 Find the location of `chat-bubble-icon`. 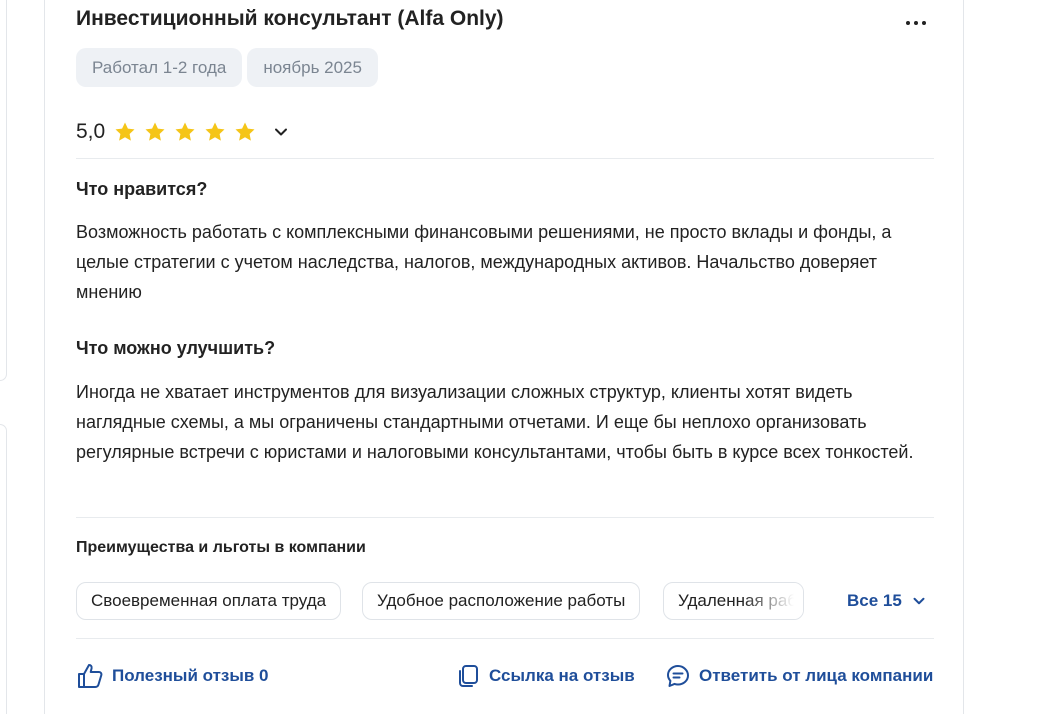

chat-bubble-icon is located at coordinates (678, 676).